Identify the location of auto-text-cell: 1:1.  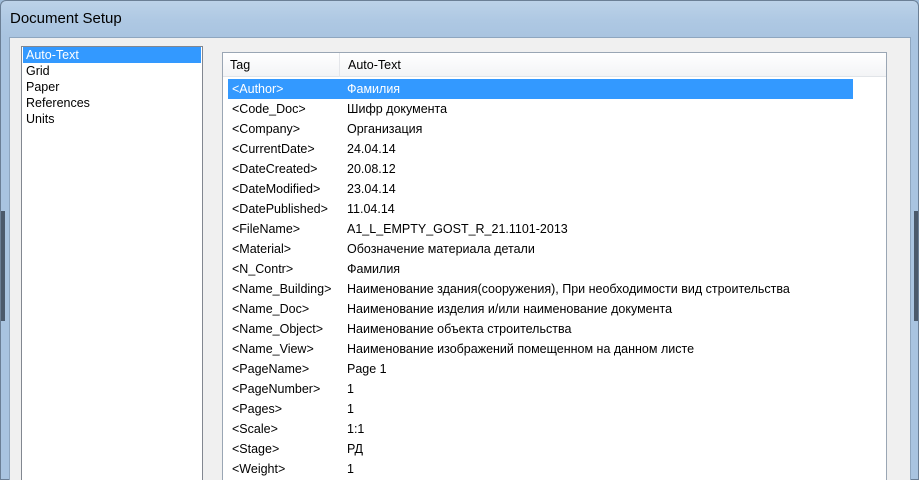
(356, 429).